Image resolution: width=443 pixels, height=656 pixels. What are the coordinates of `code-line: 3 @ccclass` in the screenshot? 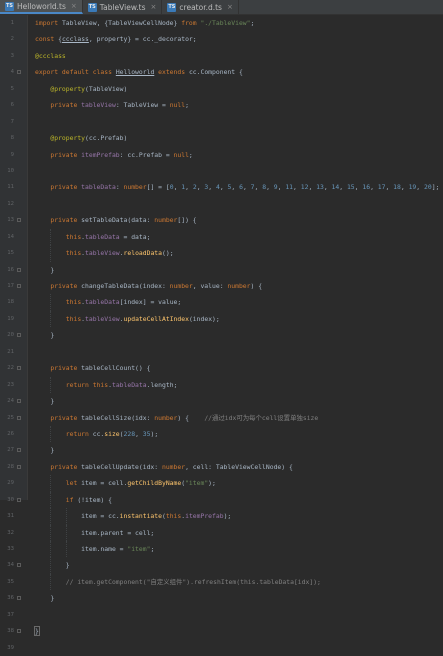 It's located at (221, 56).